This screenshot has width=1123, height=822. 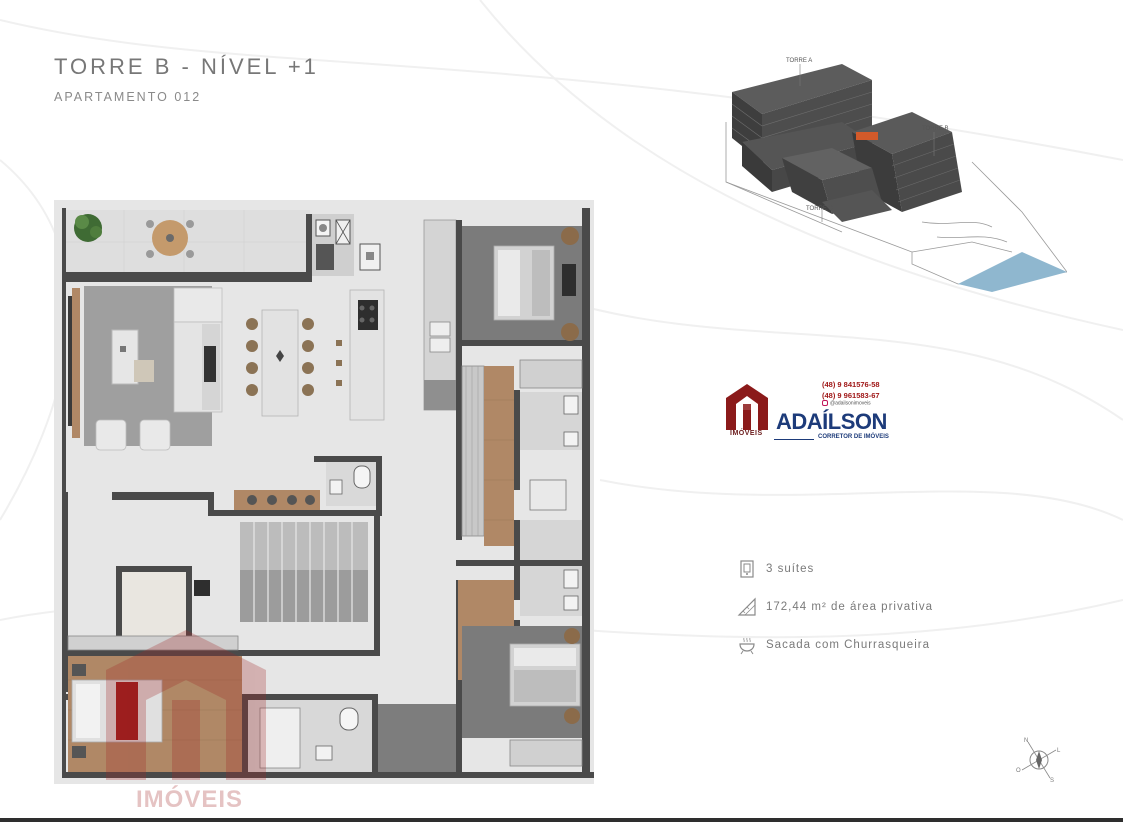 I want to click on compass-o: O, so click(x=1018, y=771).